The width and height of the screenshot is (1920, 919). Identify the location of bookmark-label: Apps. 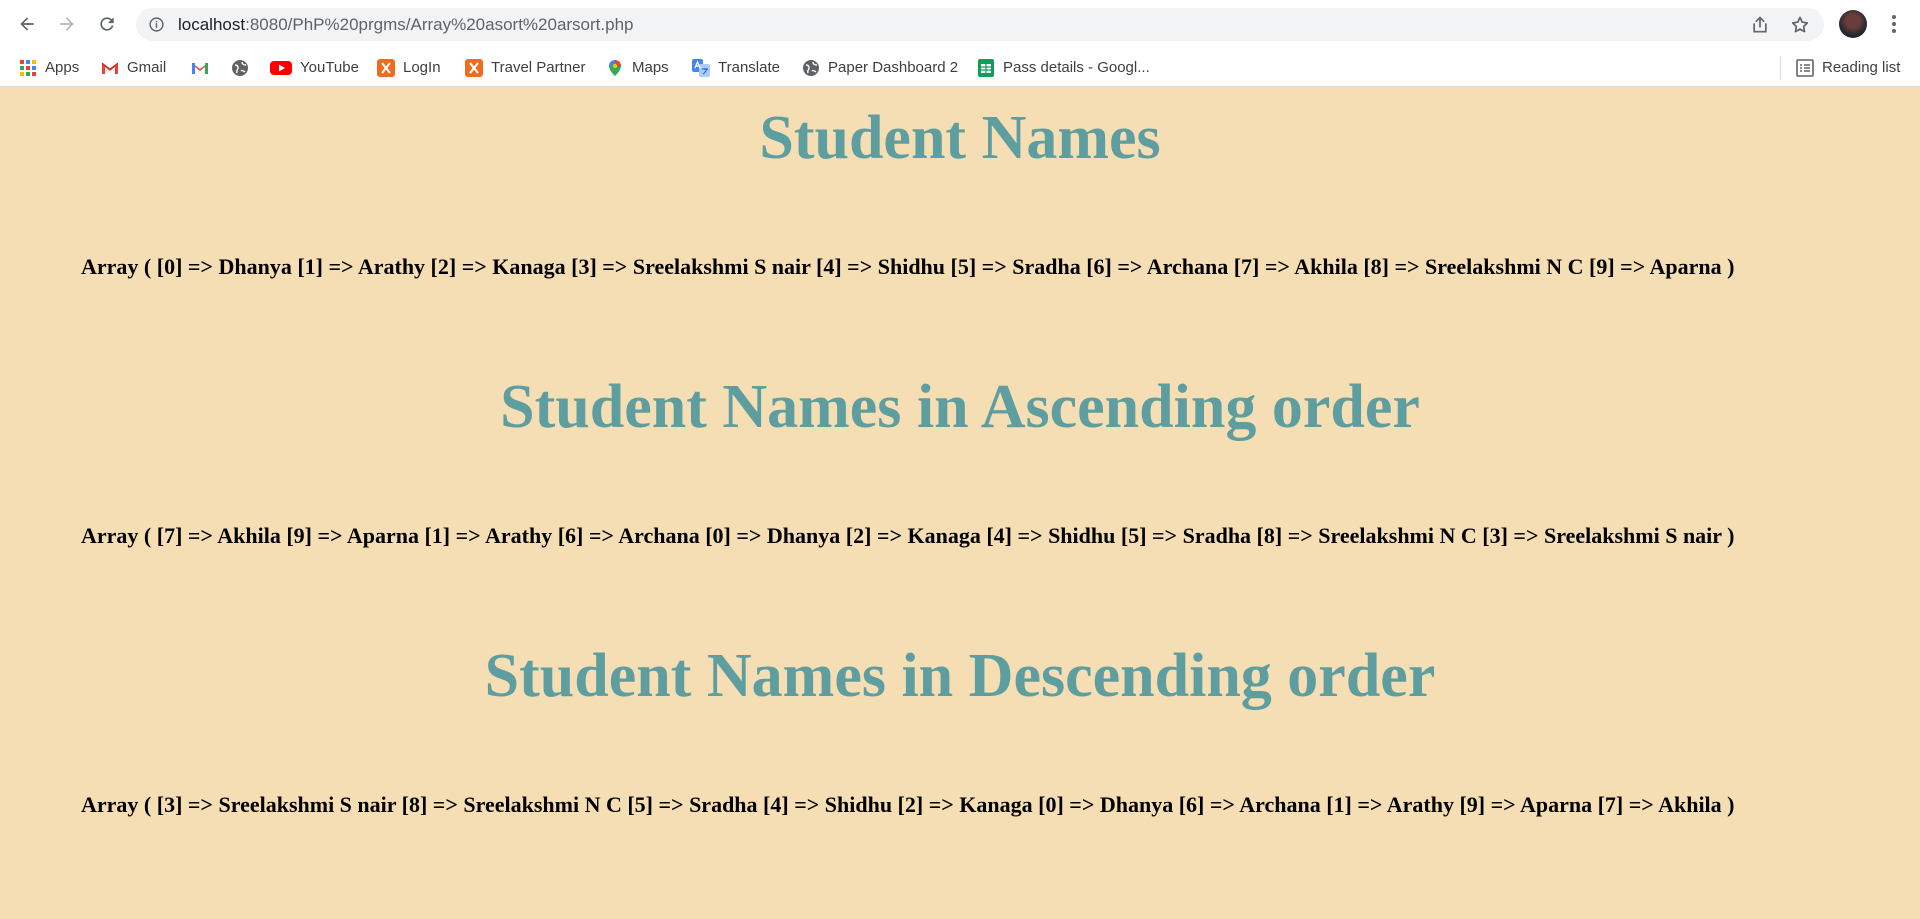
(62, 67).